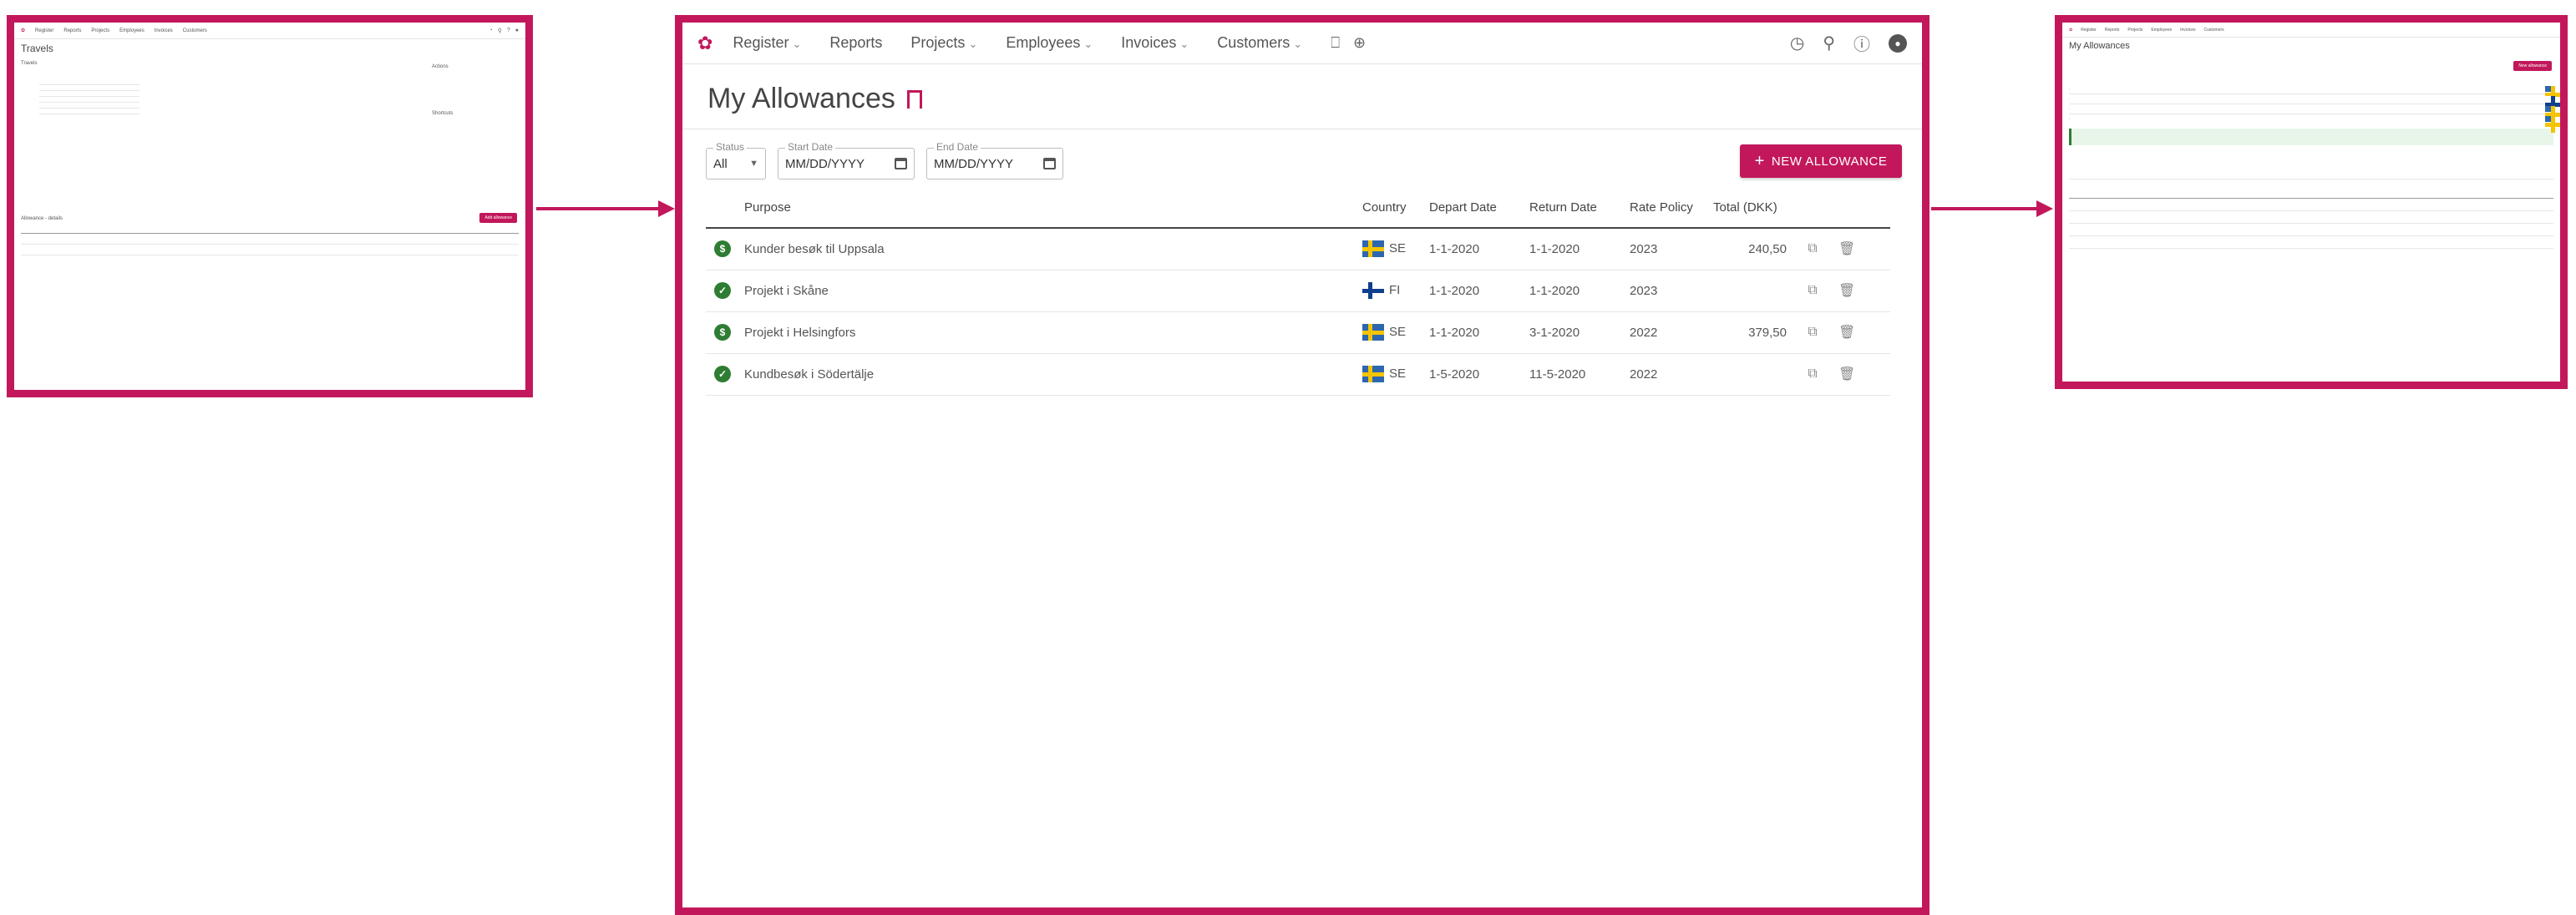 The width and height of the screenshot is (2576, 915). What do you see at coordinates (164, 30) in the screenshot?
I see `left-nav-invoices: Invoices` at bounding box center [164, 30].